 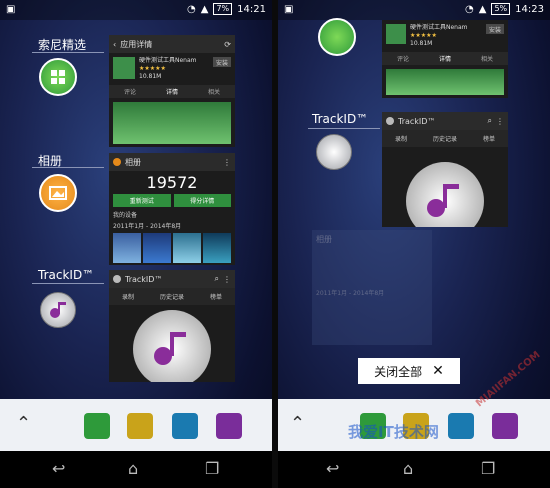 What do you see at coordinates (172, 248) in the screenshot?
I see `photo-grid` at bounding box center [172, 248].